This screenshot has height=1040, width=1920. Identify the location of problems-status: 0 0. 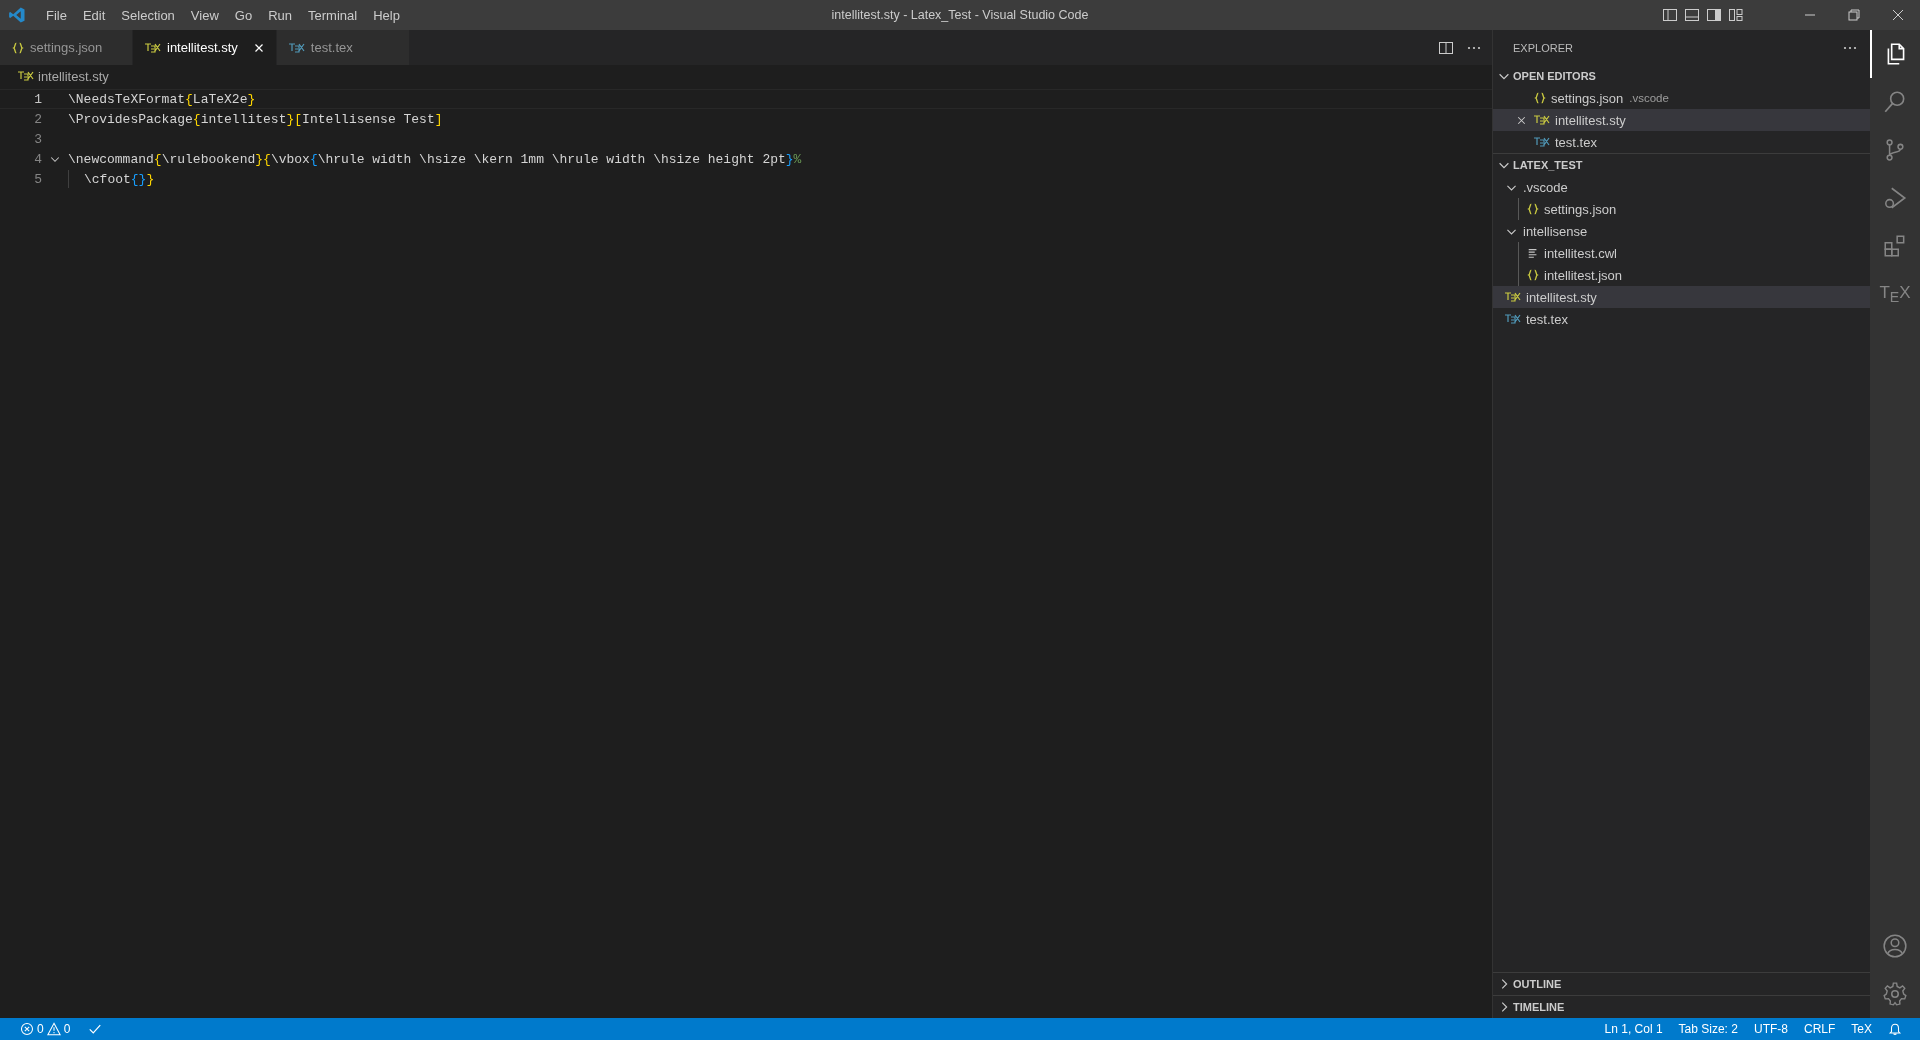
(45, 1029).